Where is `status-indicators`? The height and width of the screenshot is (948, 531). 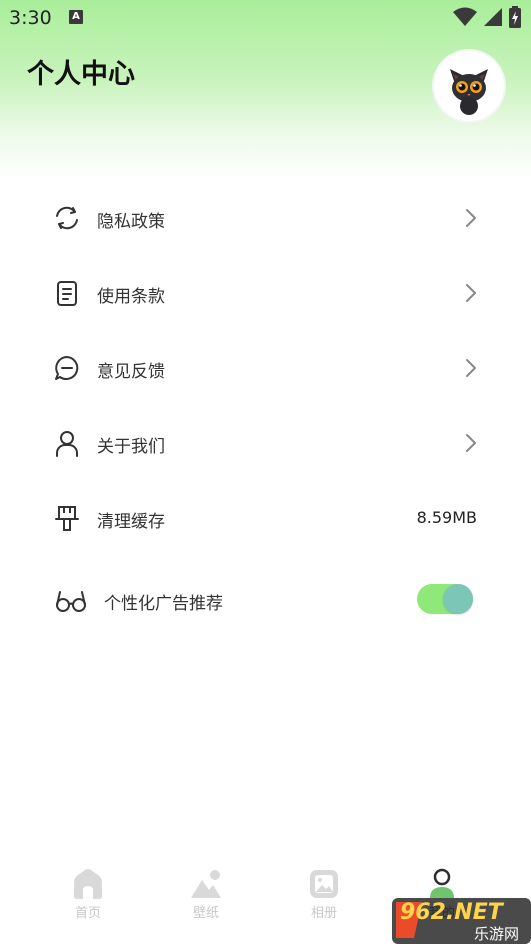 status-indicators is located at coordinates (487, 17).